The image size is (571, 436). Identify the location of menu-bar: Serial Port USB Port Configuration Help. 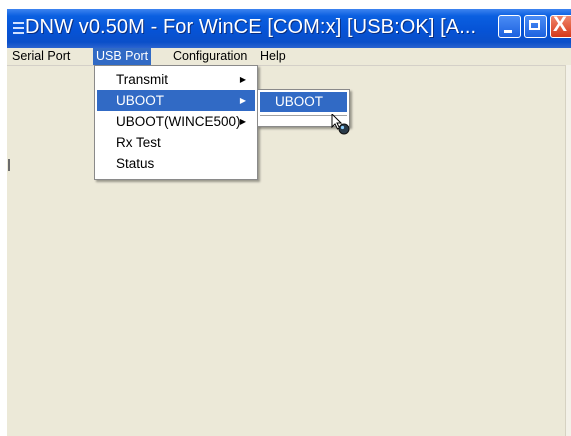
(289, 56).